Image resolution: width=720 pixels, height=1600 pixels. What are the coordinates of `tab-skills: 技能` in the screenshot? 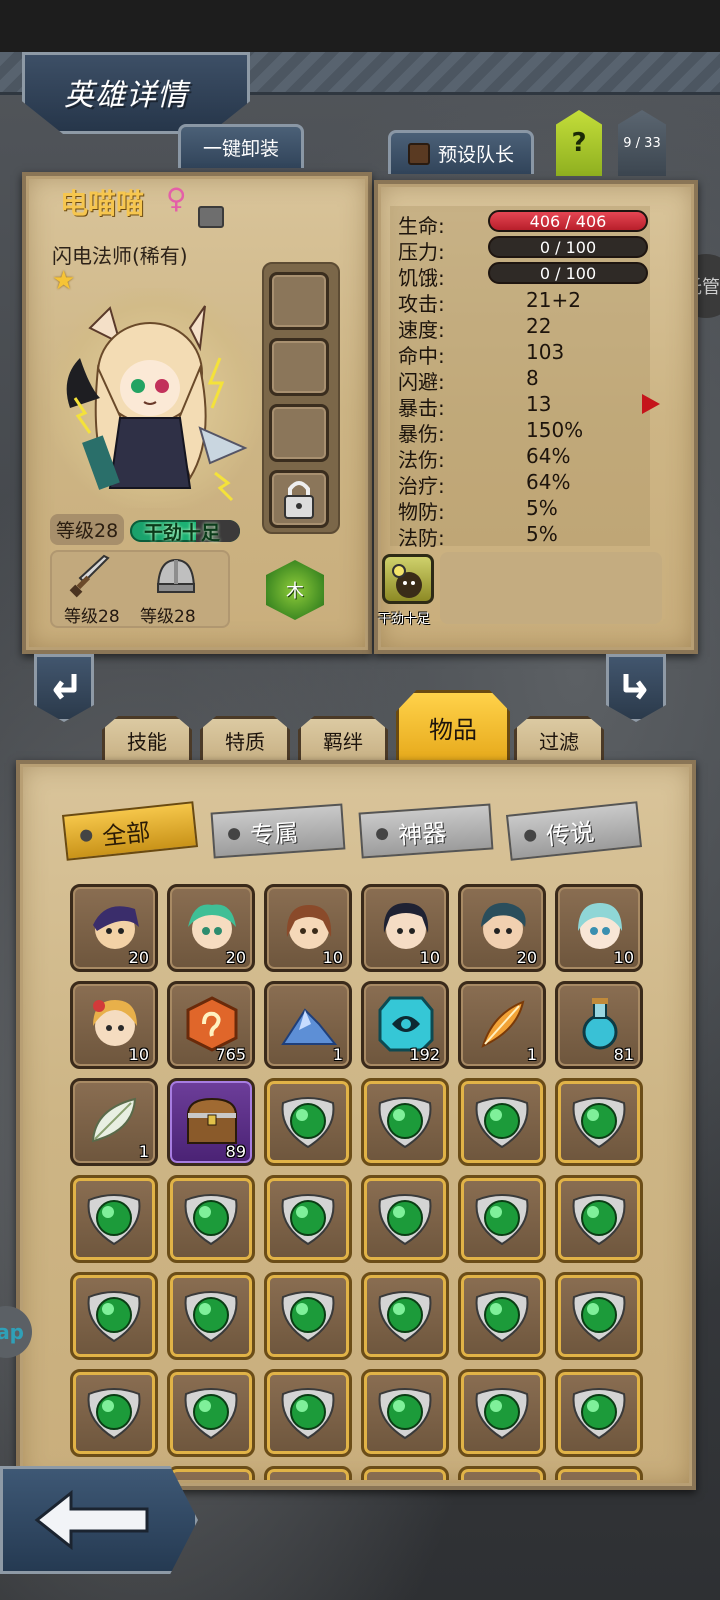 It's located at (147, 739).